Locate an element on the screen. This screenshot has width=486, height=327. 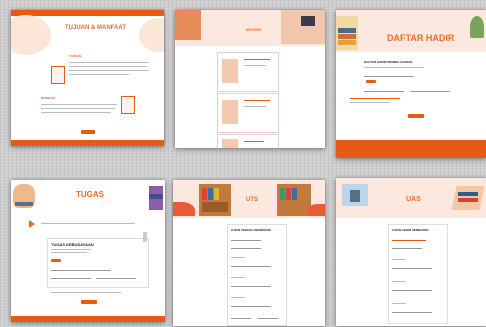
form-title: TUGAS KEBUDAYAAN is located at coordinates (72, 244).